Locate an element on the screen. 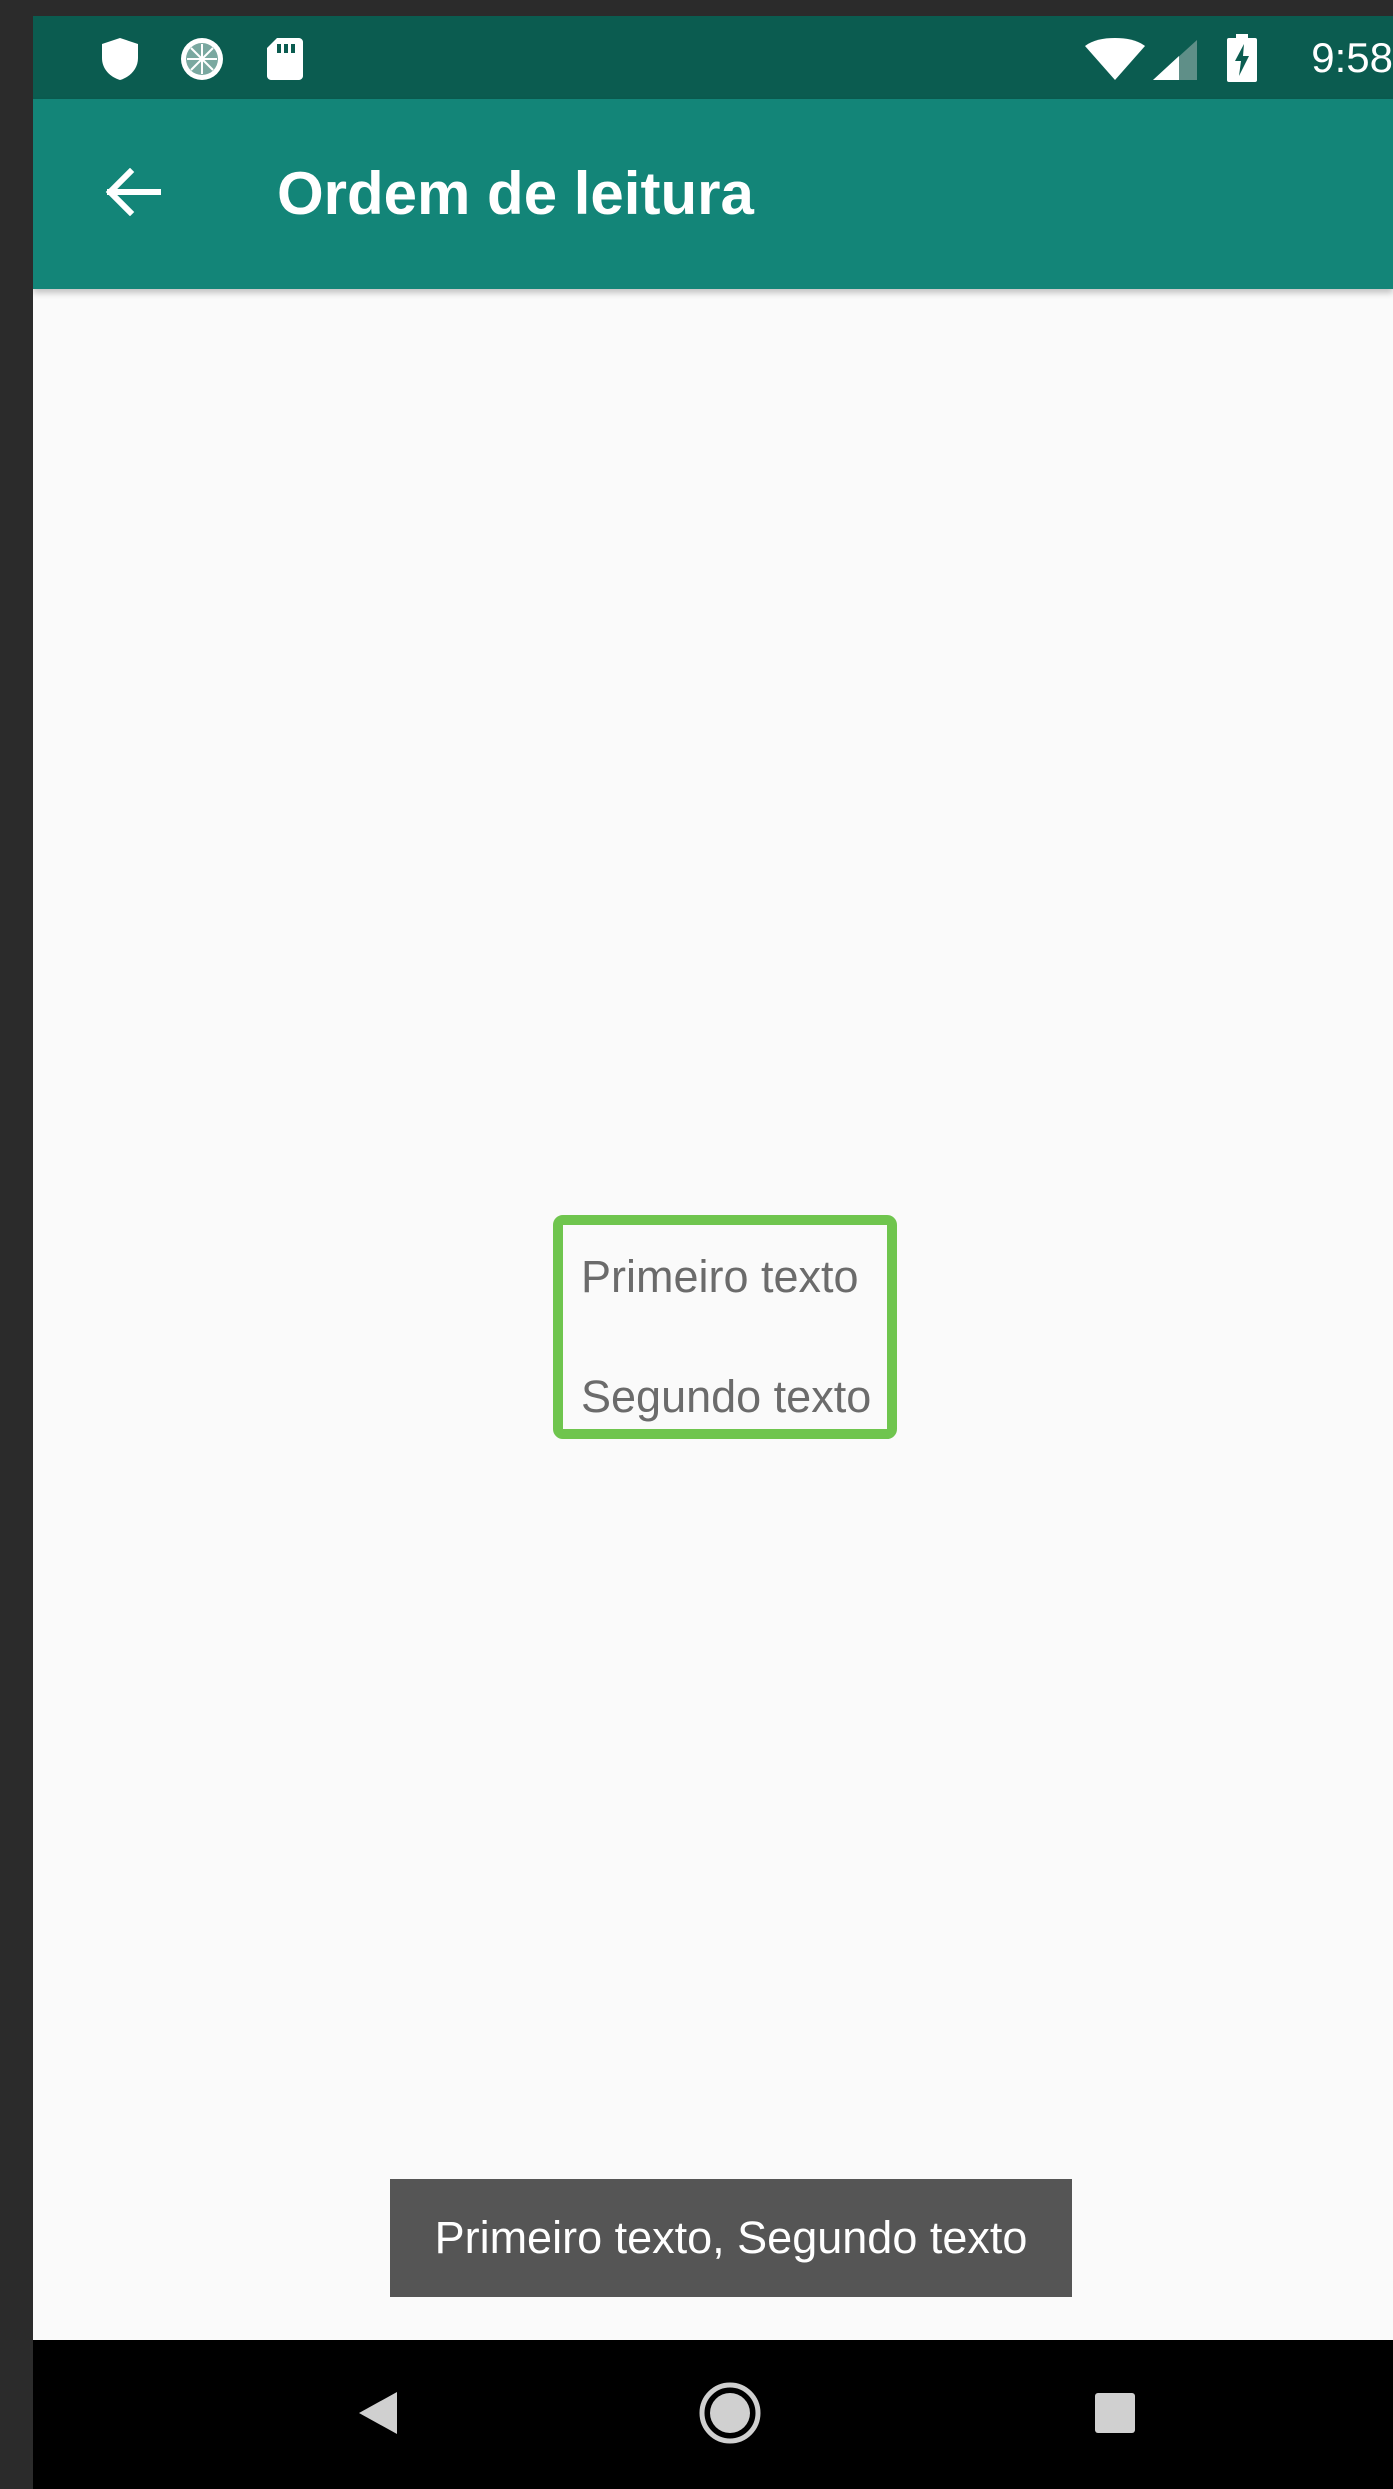  arrow-left-icon is located at coordinates (133, 194).